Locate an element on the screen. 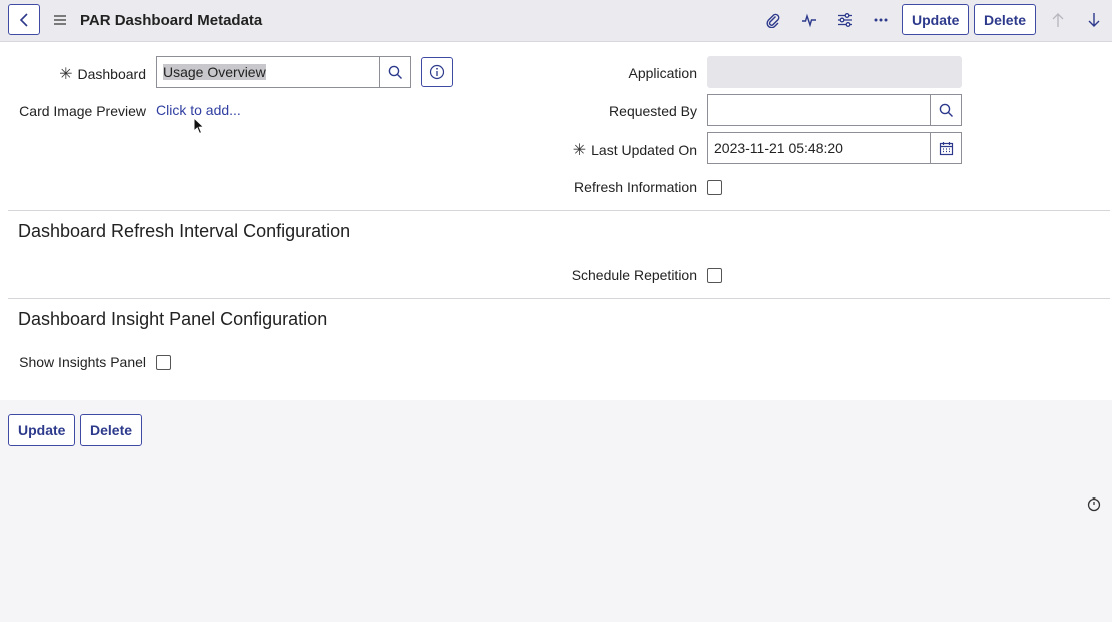  stopwatch-icon is located at coordinates (1094, 504).